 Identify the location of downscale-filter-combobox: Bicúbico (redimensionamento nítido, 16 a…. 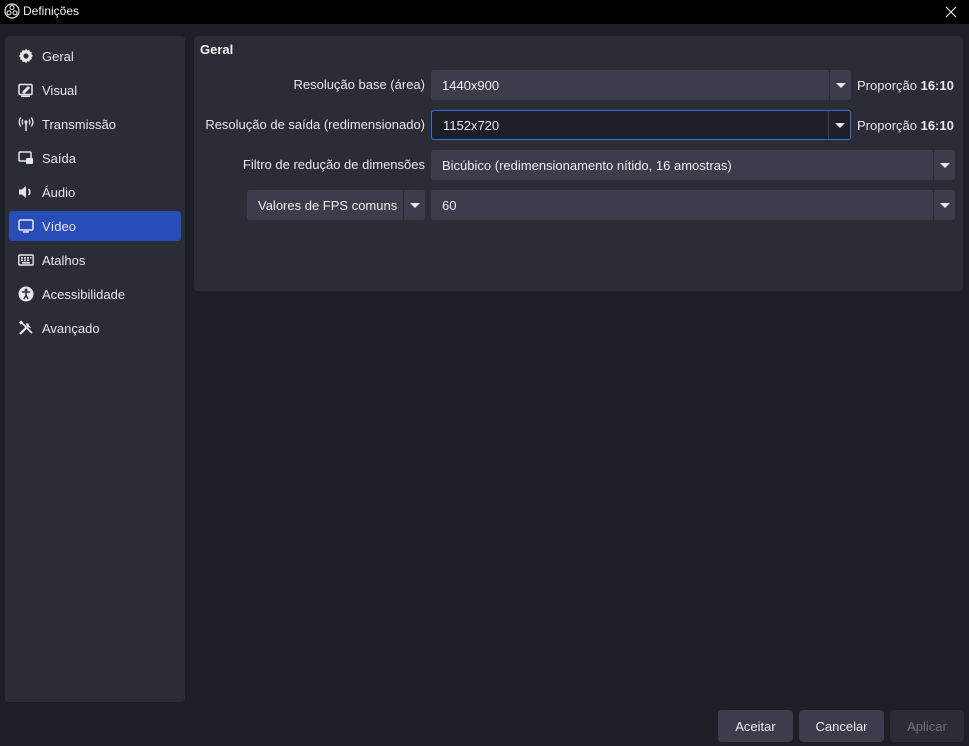
(693, 165).